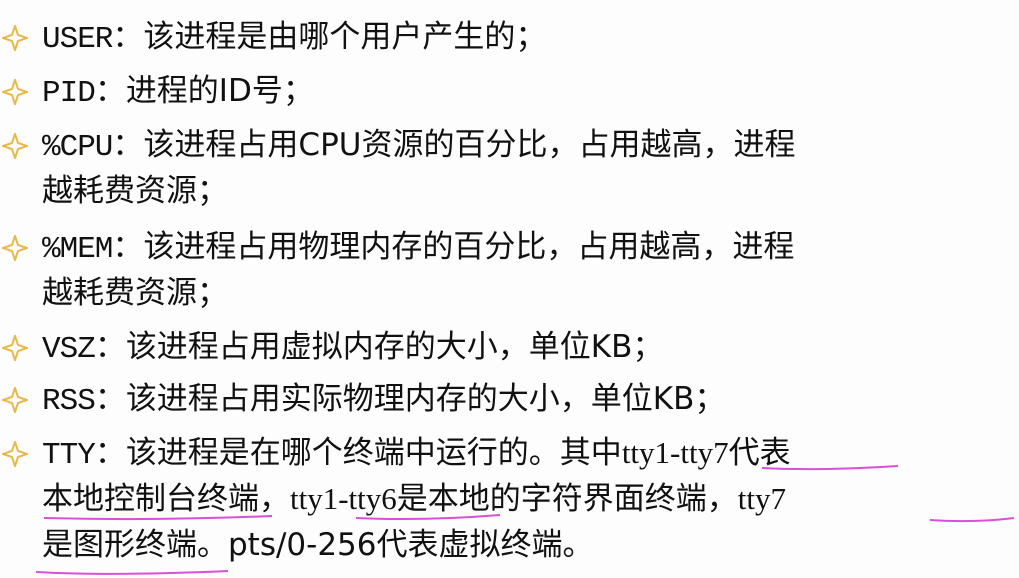  I want to click on field-description: 该进程占用实际物理内存的大小，单位KB；, so click(425, 399).